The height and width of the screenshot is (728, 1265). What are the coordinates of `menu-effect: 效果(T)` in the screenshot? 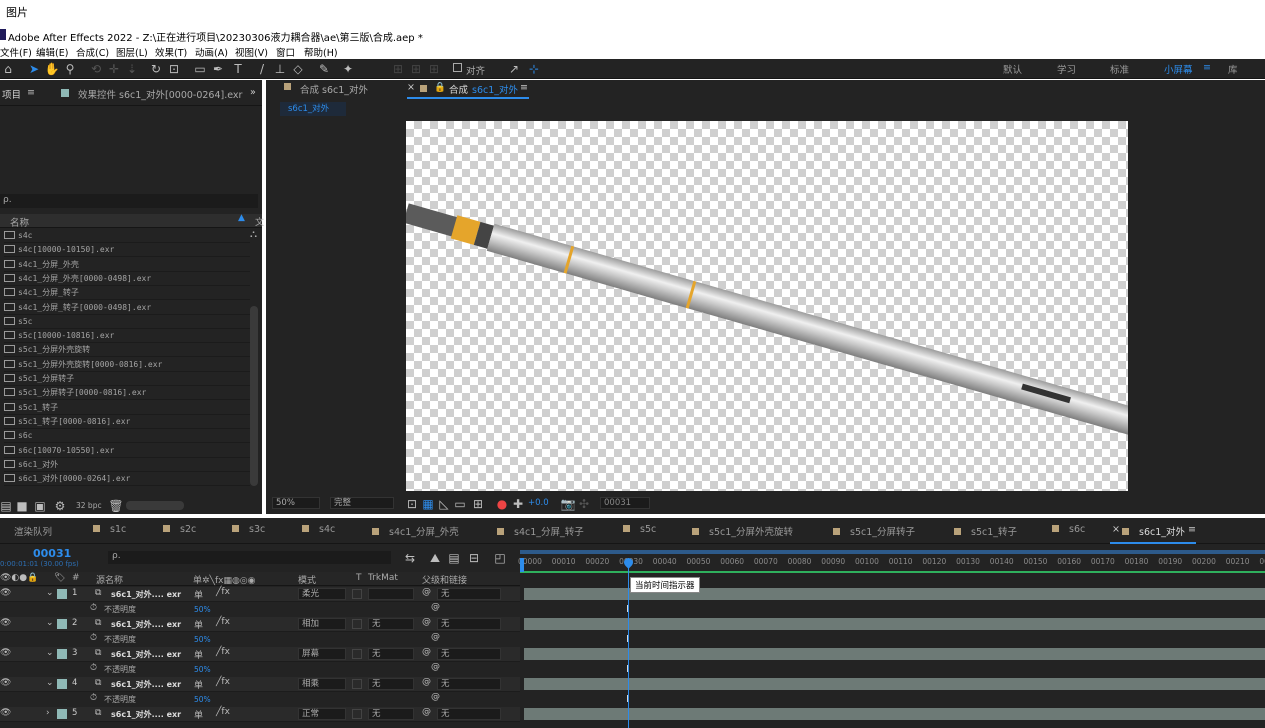 It's located at (171, 52).